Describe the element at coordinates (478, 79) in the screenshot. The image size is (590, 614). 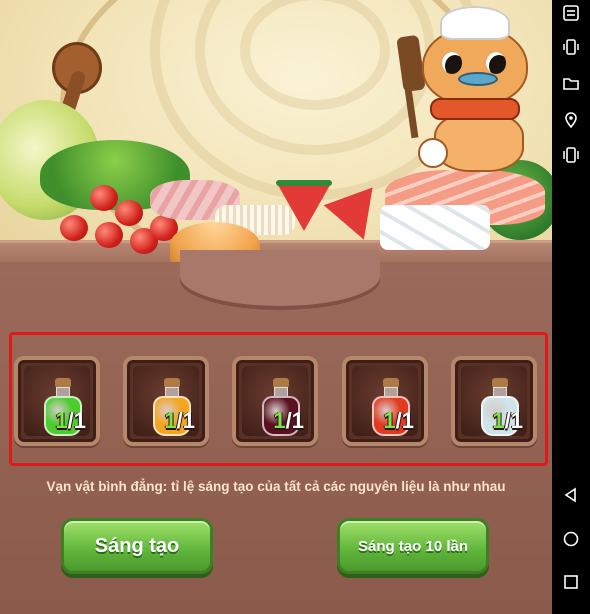
I see `fish-icon` at that location.